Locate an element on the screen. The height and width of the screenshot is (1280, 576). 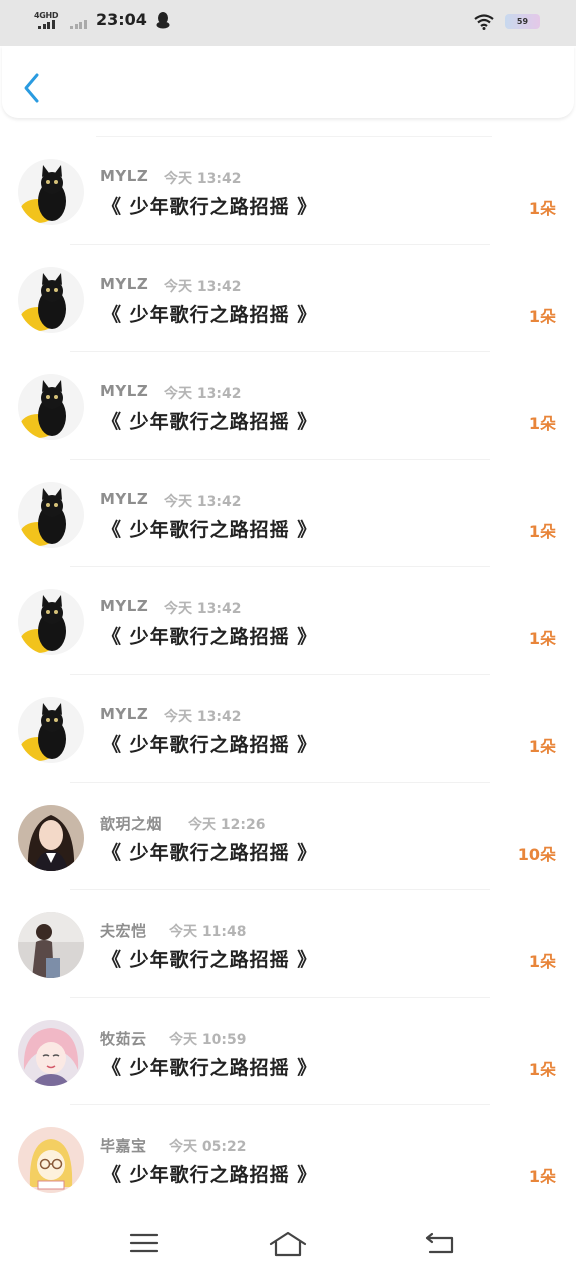
list-item: 夫宏恺 今天 11:48 《 少年歌行之路招摇 》 1朵 is located at coordinates (288, 944).